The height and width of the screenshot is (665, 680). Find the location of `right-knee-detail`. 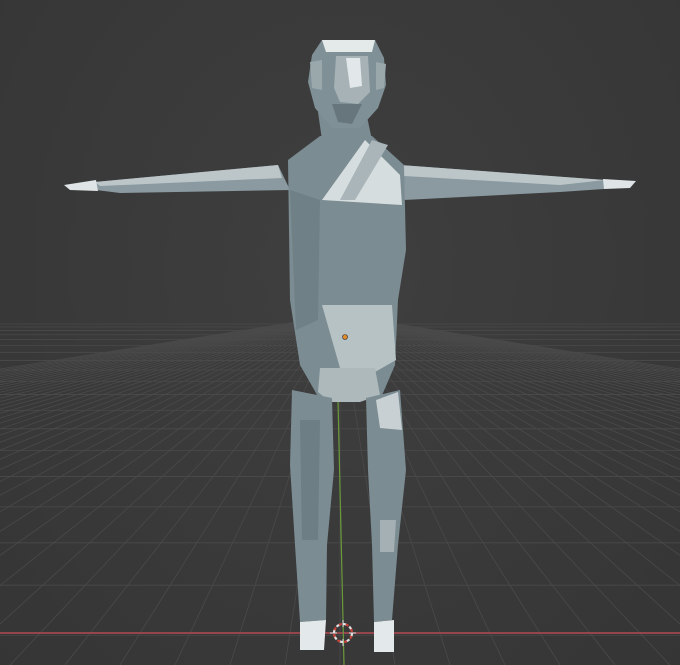

right-knee-detail is located at coordinates (388, 536).